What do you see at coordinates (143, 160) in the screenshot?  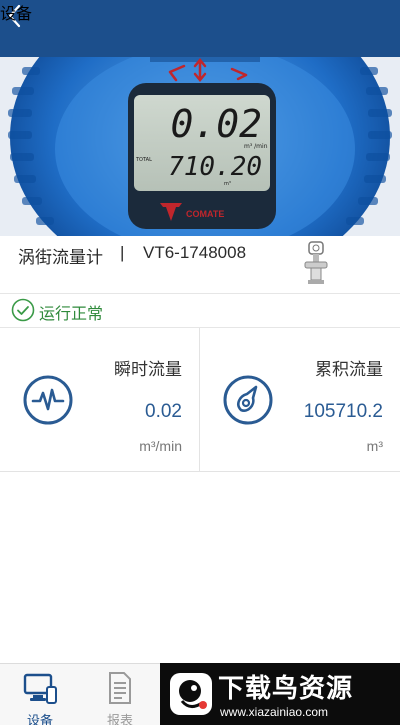 I see `lcd-total-label: TOTAL` at bounding box center [143, 160].